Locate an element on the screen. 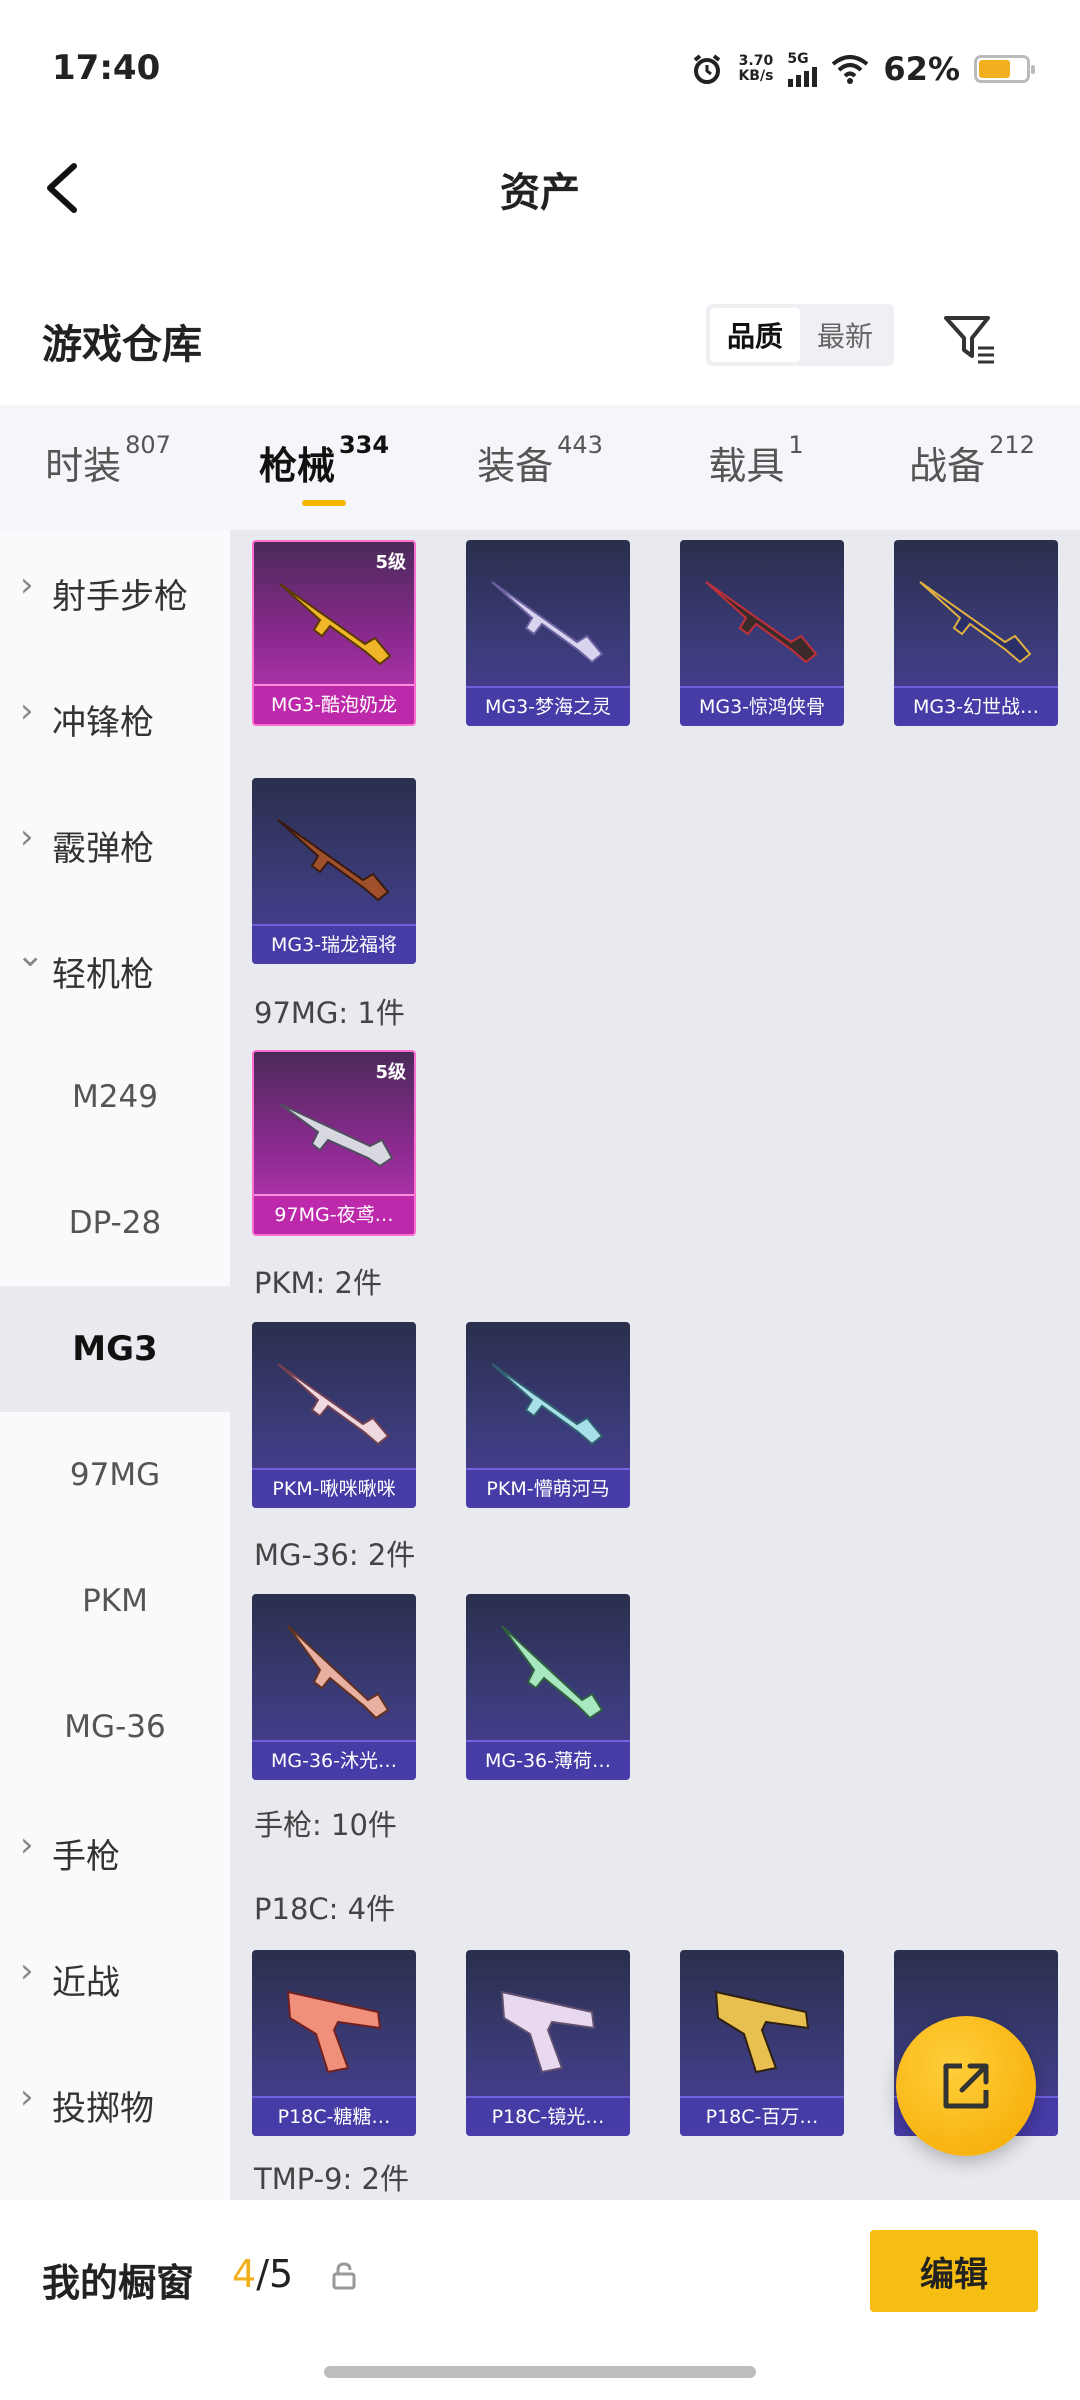  section-pkm-count: PKM: 2件 is located at coordinates (318, 1283).